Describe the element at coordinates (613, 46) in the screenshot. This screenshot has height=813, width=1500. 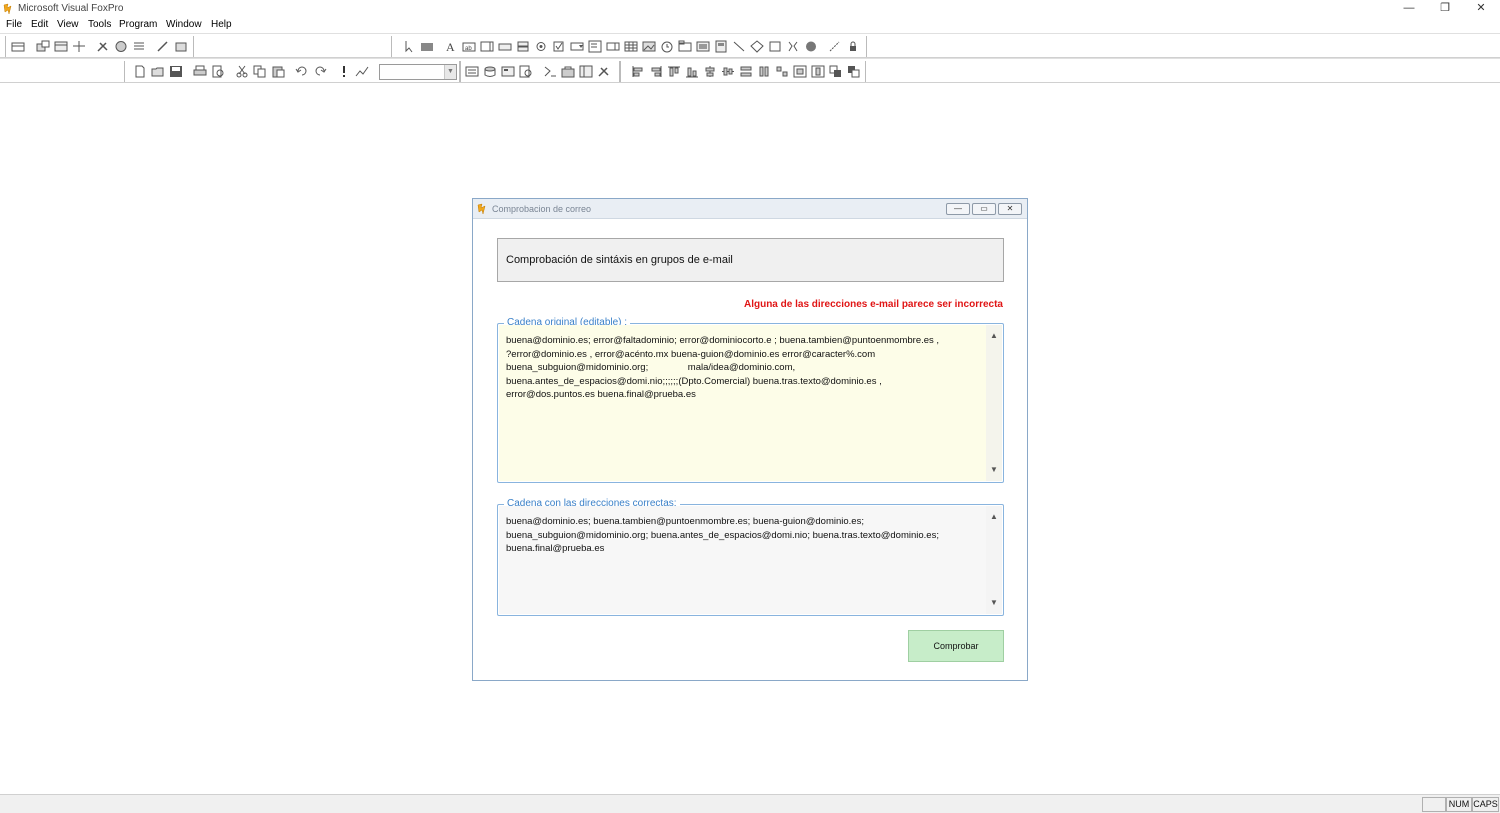
I see `spinner-icon` at that location.